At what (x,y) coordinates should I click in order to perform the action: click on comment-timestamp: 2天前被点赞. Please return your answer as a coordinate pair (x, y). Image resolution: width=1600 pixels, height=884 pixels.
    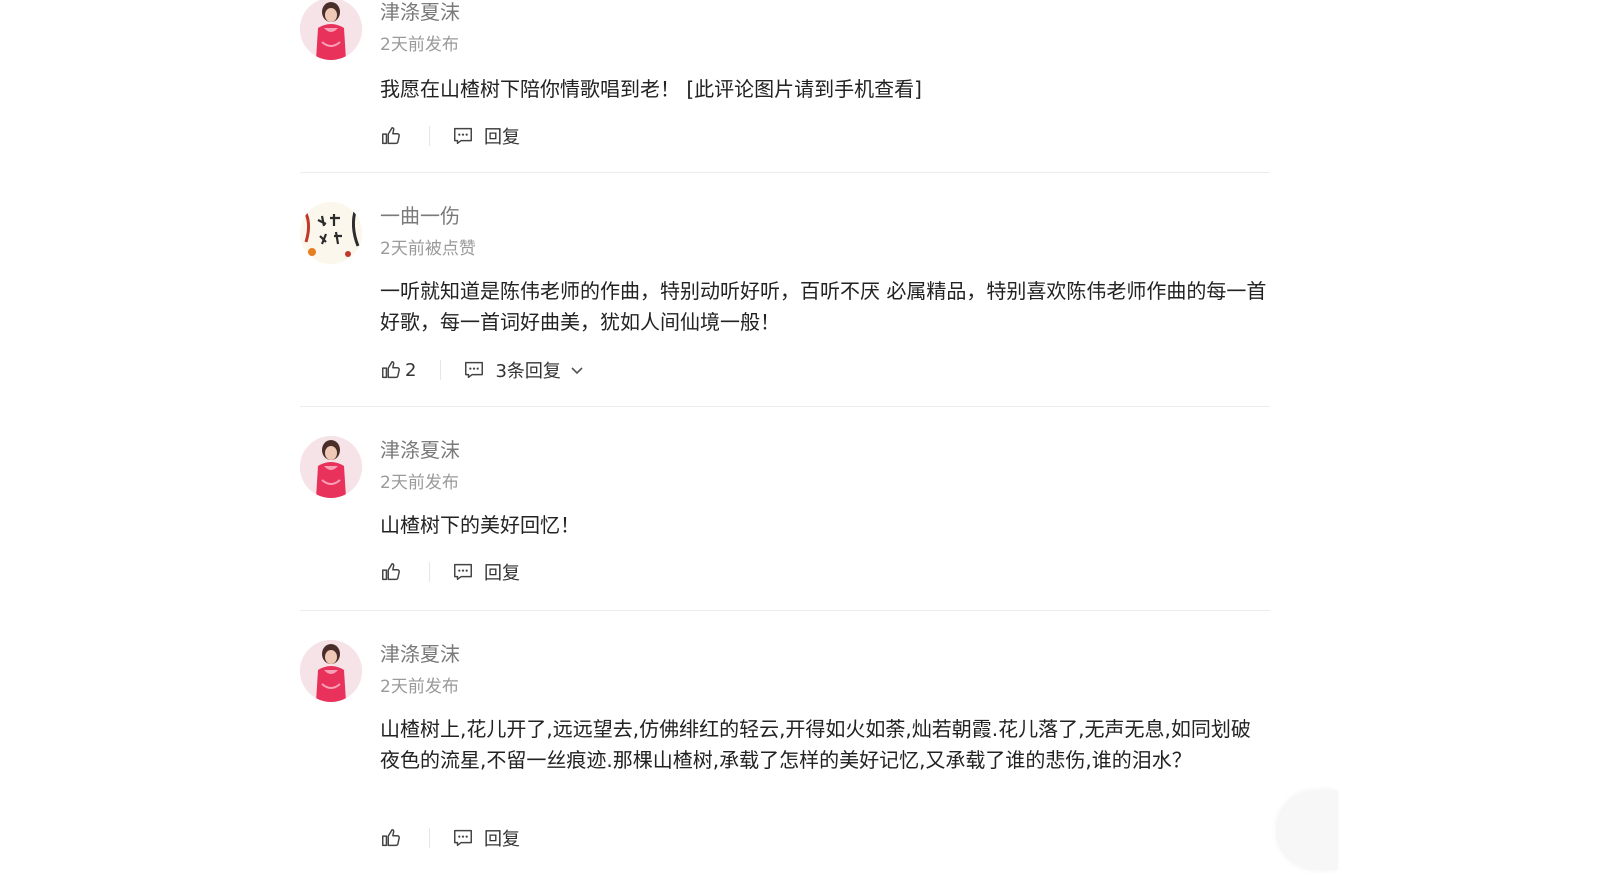
    Looking at the image, I should click on (428, 249).